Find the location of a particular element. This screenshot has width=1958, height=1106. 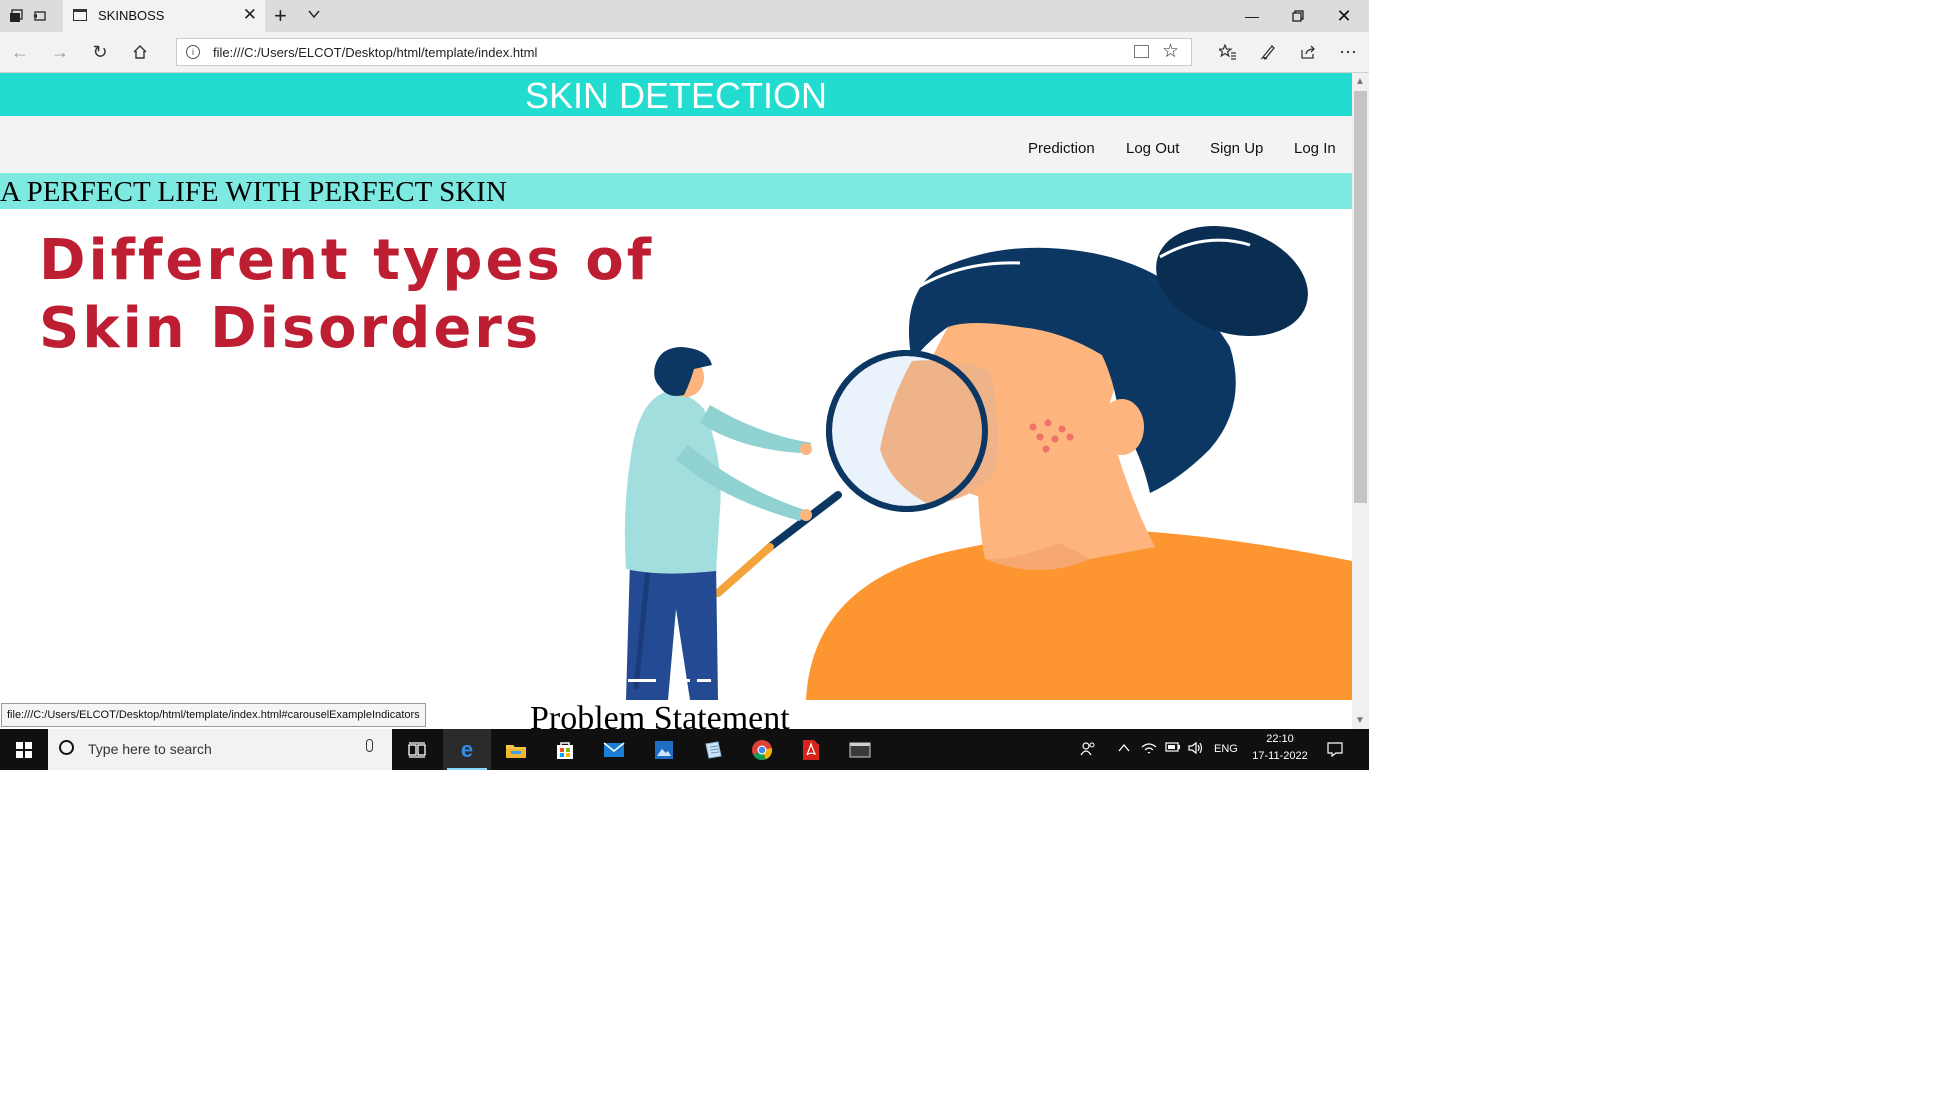

reading-view-icon is located at coordinates (1141, 51).